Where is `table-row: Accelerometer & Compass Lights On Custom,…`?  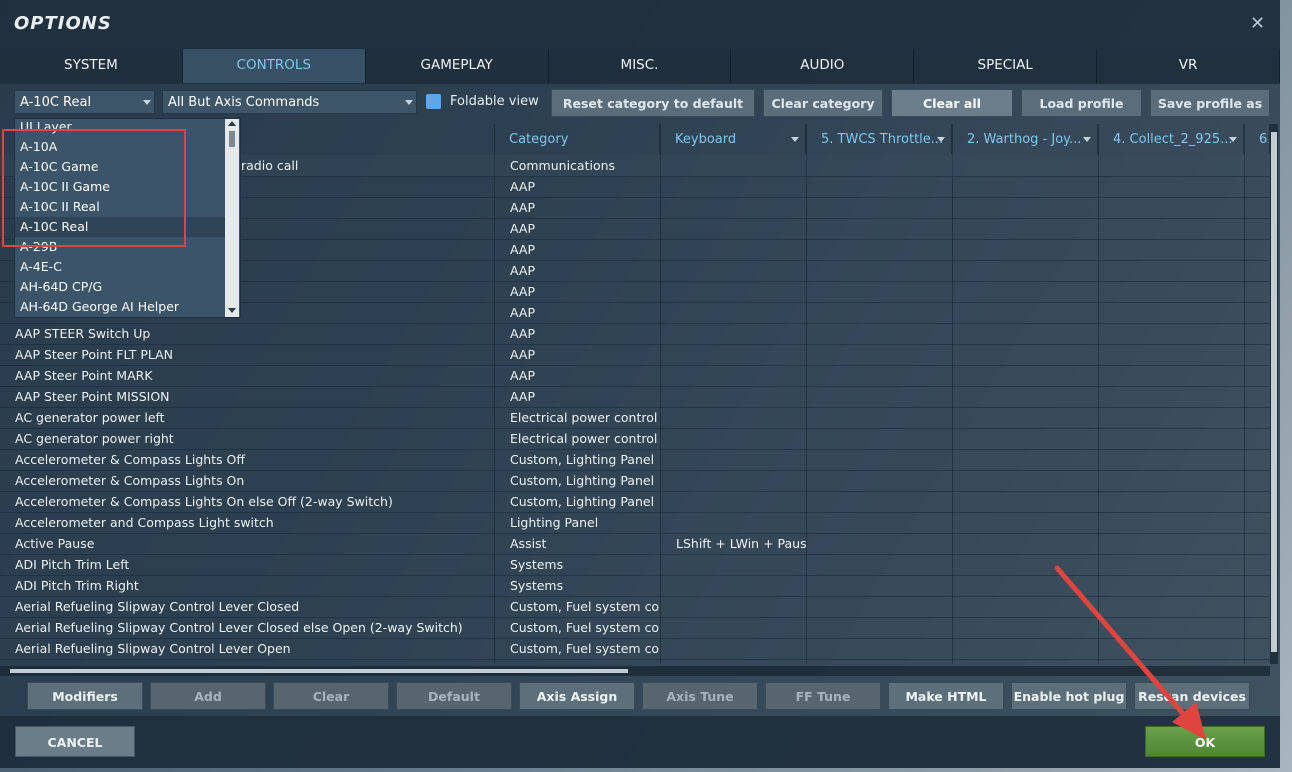 table-row: Accelerometer & Compass Lights On Custom,… is located at coordinates (635, 481).